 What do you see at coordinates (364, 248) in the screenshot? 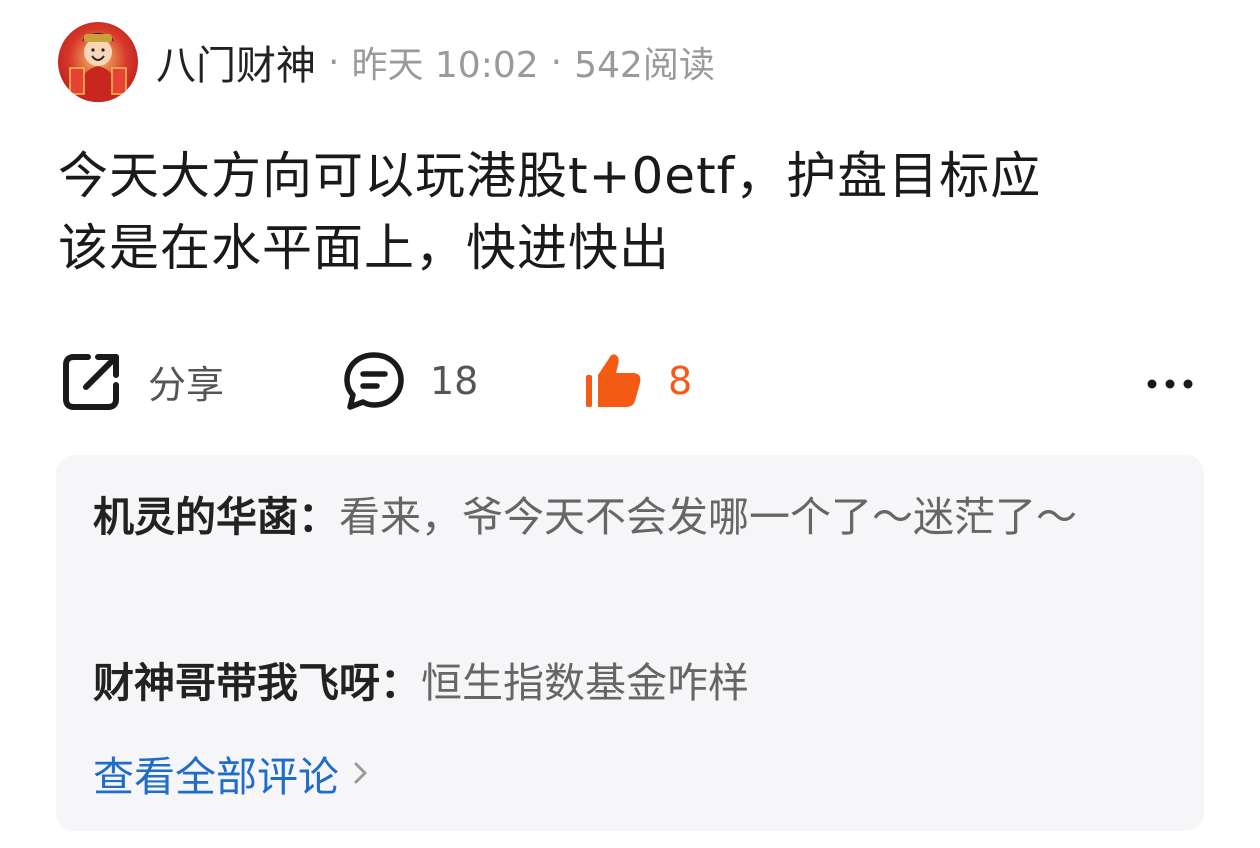
I see `post-text-line: 该是在水平面上，快进快出` at bounding box center [364, 248].